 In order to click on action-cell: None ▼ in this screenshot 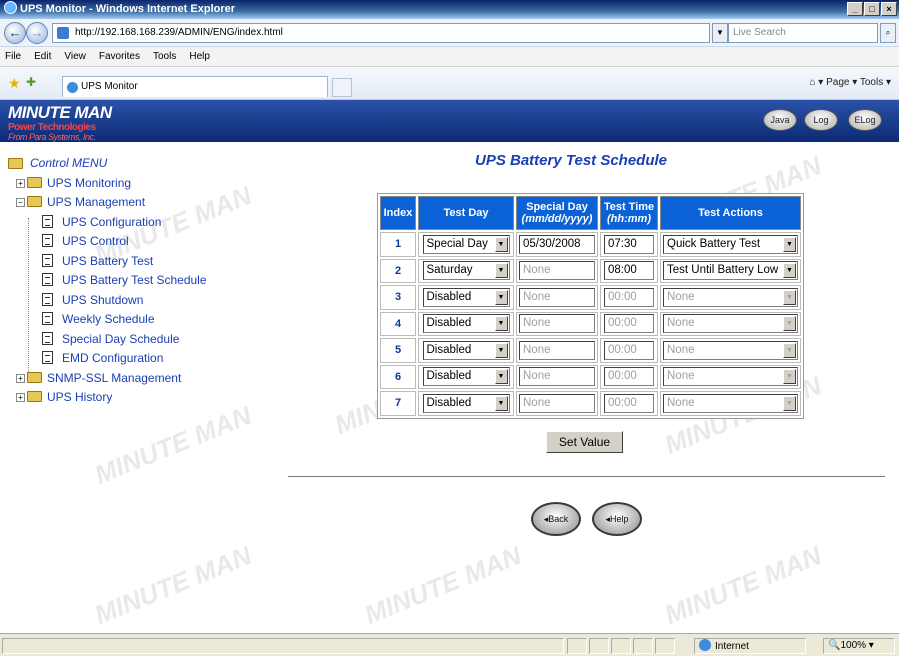, I will do `click(730, 403)`.